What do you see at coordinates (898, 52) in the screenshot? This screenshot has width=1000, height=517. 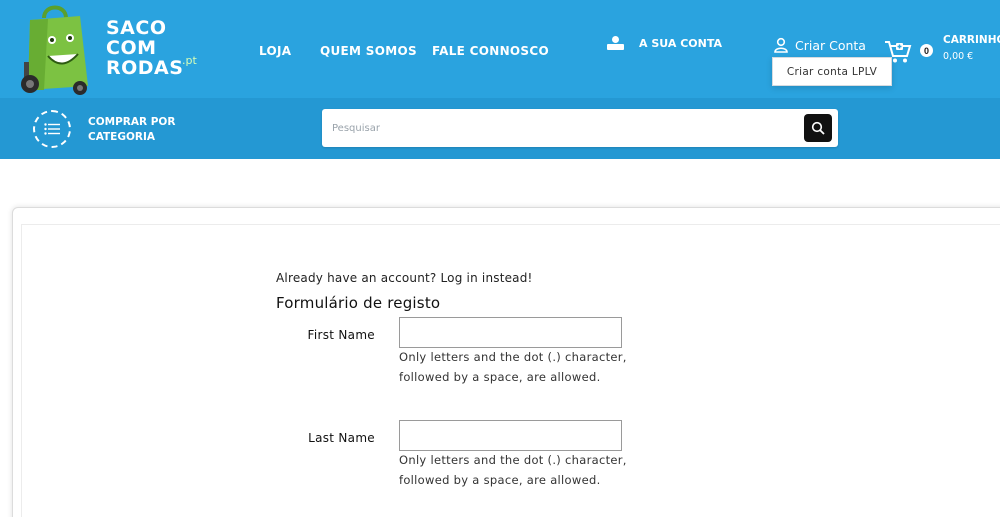 I see `cart-icon` at bounding box center [898, 52].